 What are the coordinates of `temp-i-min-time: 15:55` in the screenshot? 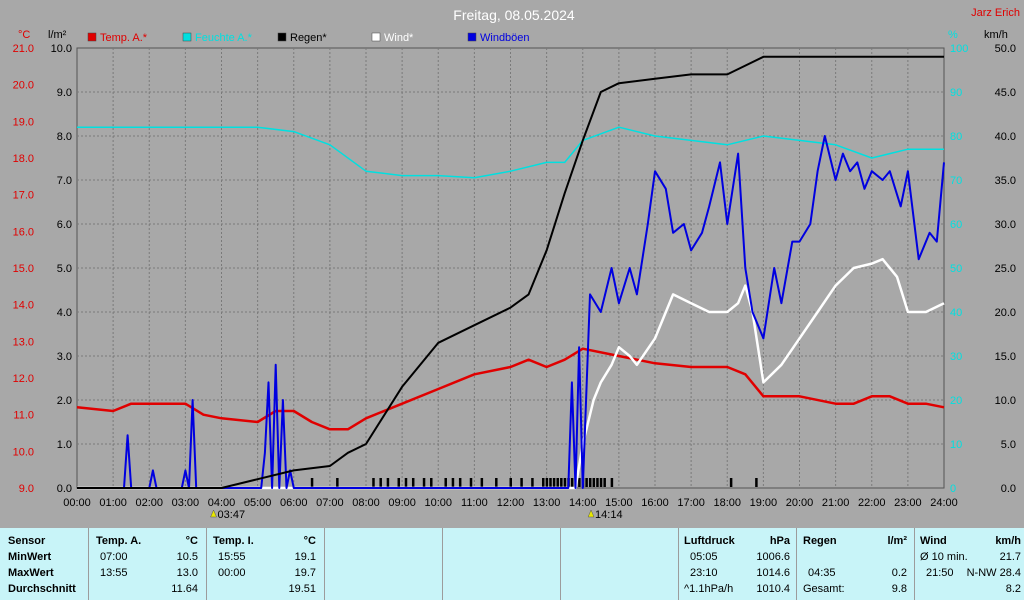 It's located at (232, 557).